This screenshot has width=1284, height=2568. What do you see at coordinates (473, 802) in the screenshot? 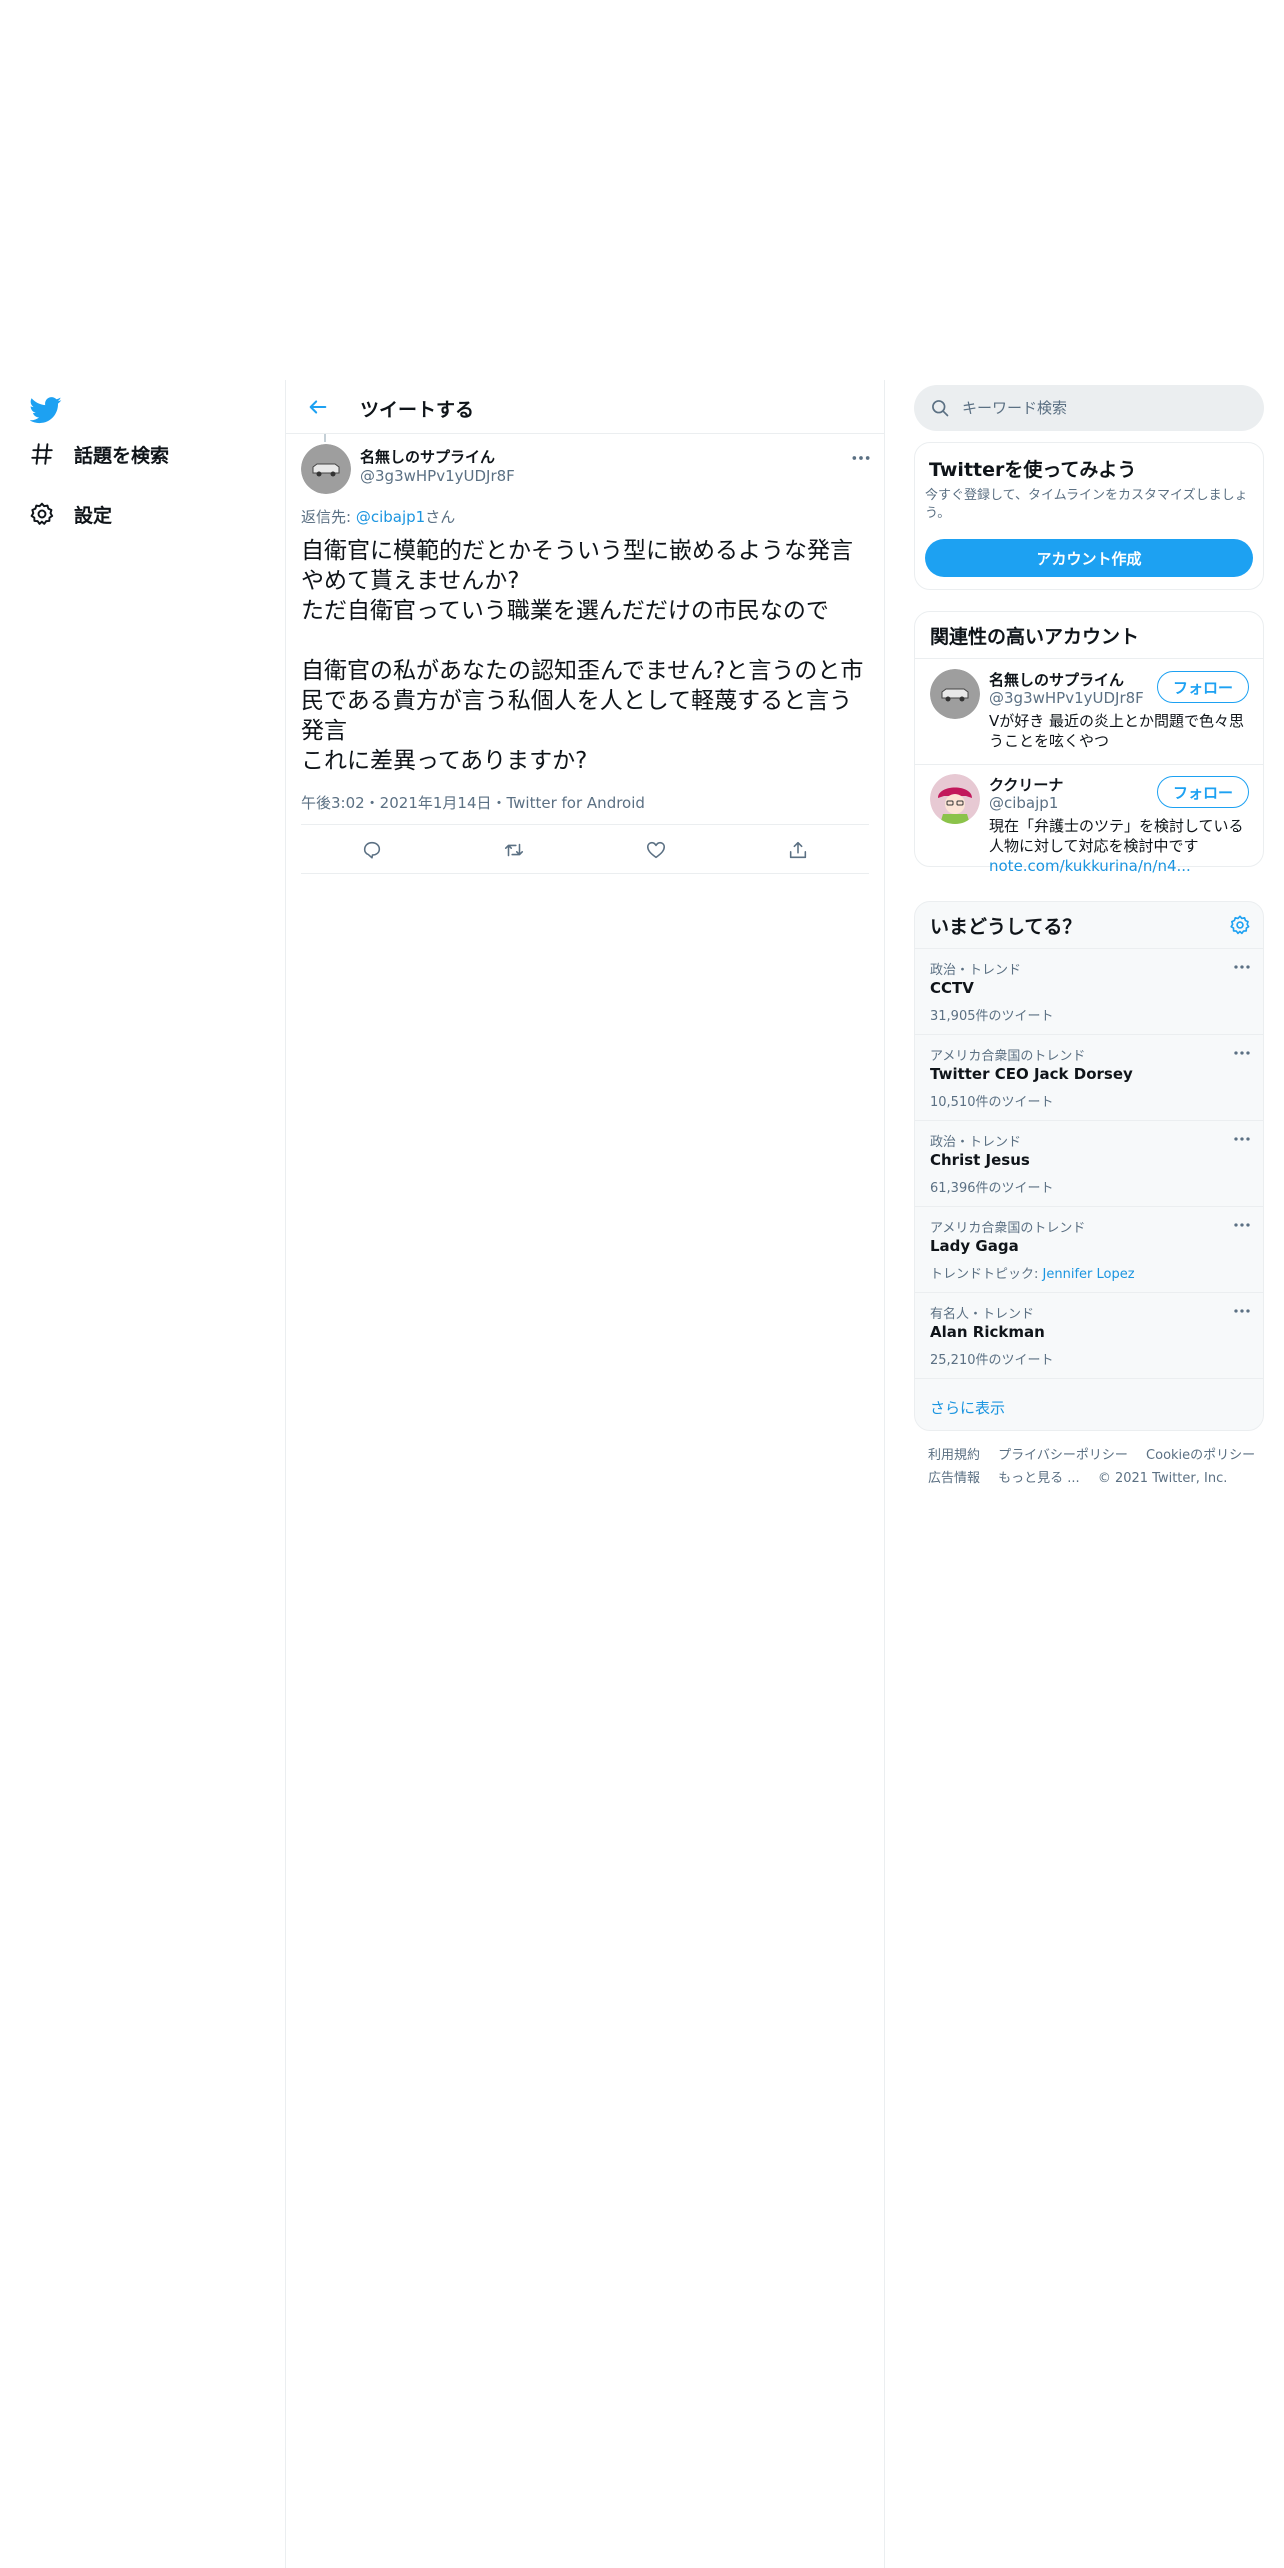
I see `tweet-meta: 午後3:02・2021年1月14日・Twitter for Android` at bounding box center [473, 802].